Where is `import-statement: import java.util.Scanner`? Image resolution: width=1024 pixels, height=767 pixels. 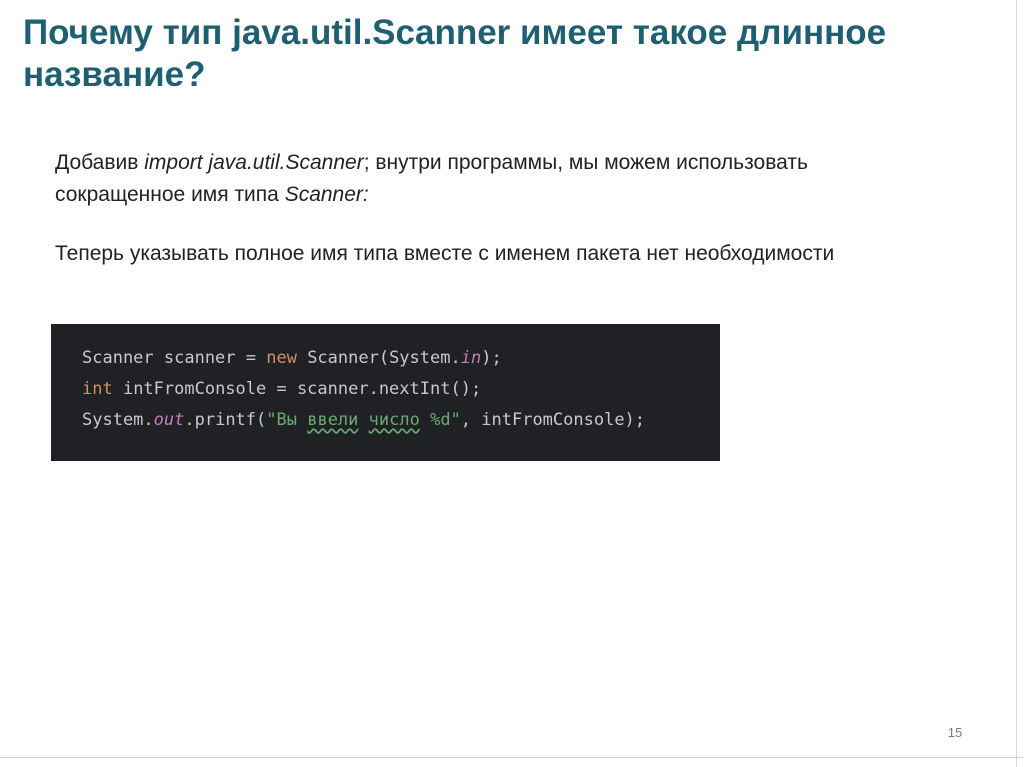 import-statement: import java.util.Scanner is located at coordinates (254, 162).